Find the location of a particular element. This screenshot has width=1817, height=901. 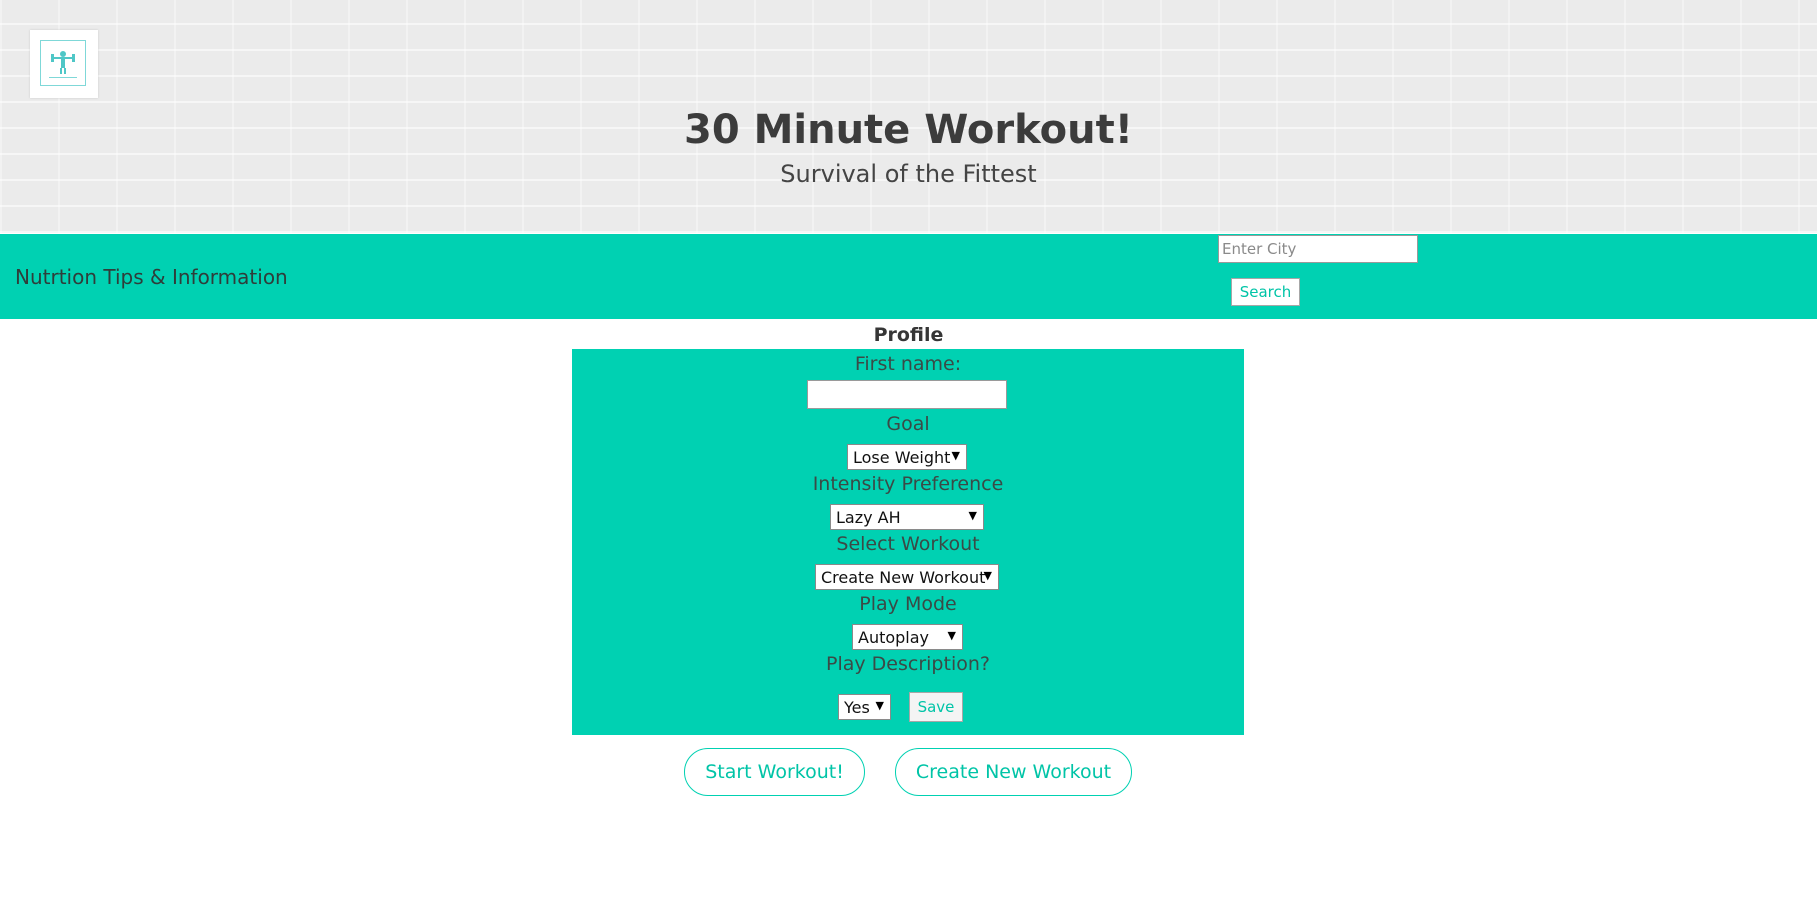

profile-heading: Profile is located at coordinates (908, 335).